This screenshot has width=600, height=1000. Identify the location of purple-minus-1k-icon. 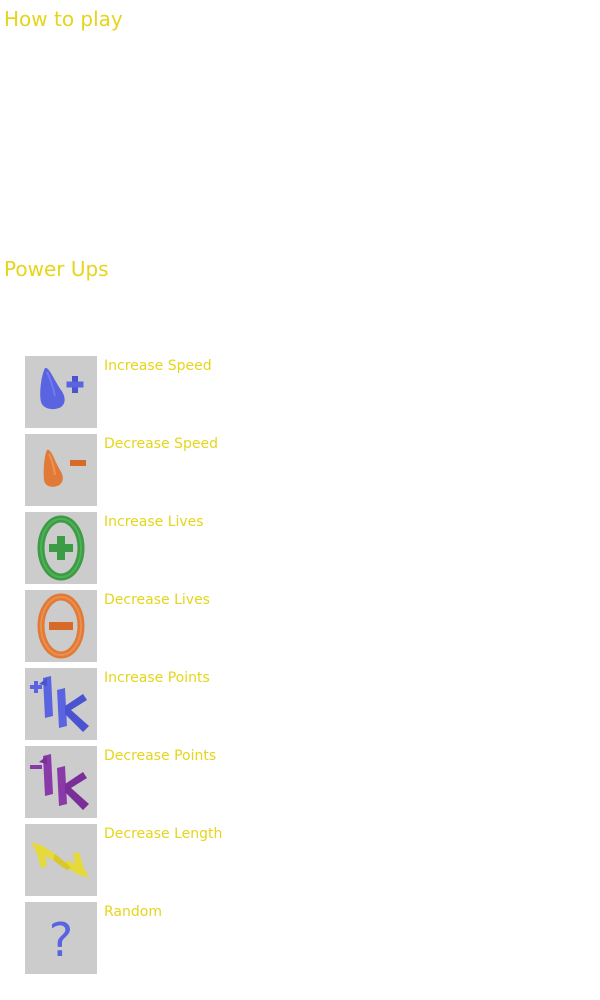
(61, 782).